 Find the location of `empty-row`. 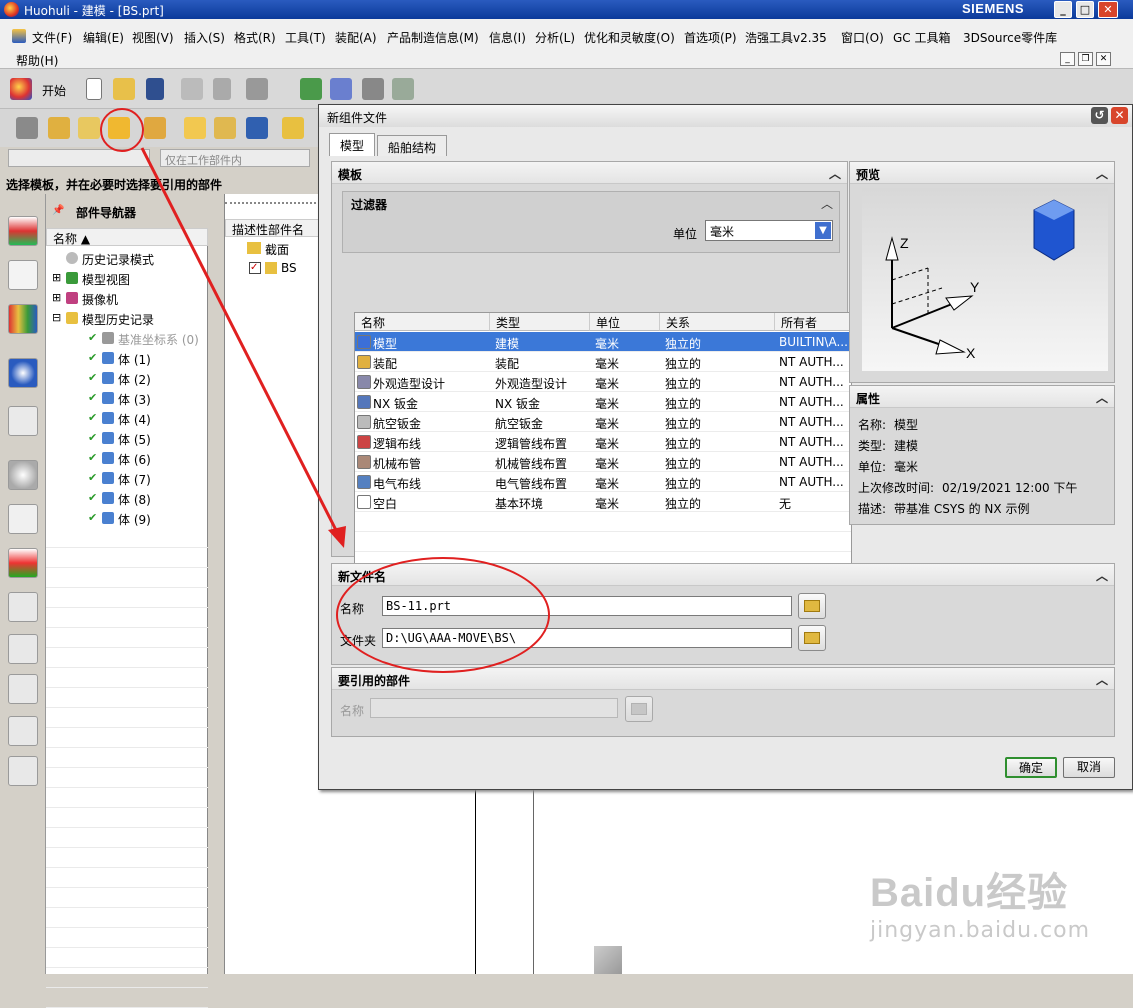

empty-row is located at coordinates (127, 998).